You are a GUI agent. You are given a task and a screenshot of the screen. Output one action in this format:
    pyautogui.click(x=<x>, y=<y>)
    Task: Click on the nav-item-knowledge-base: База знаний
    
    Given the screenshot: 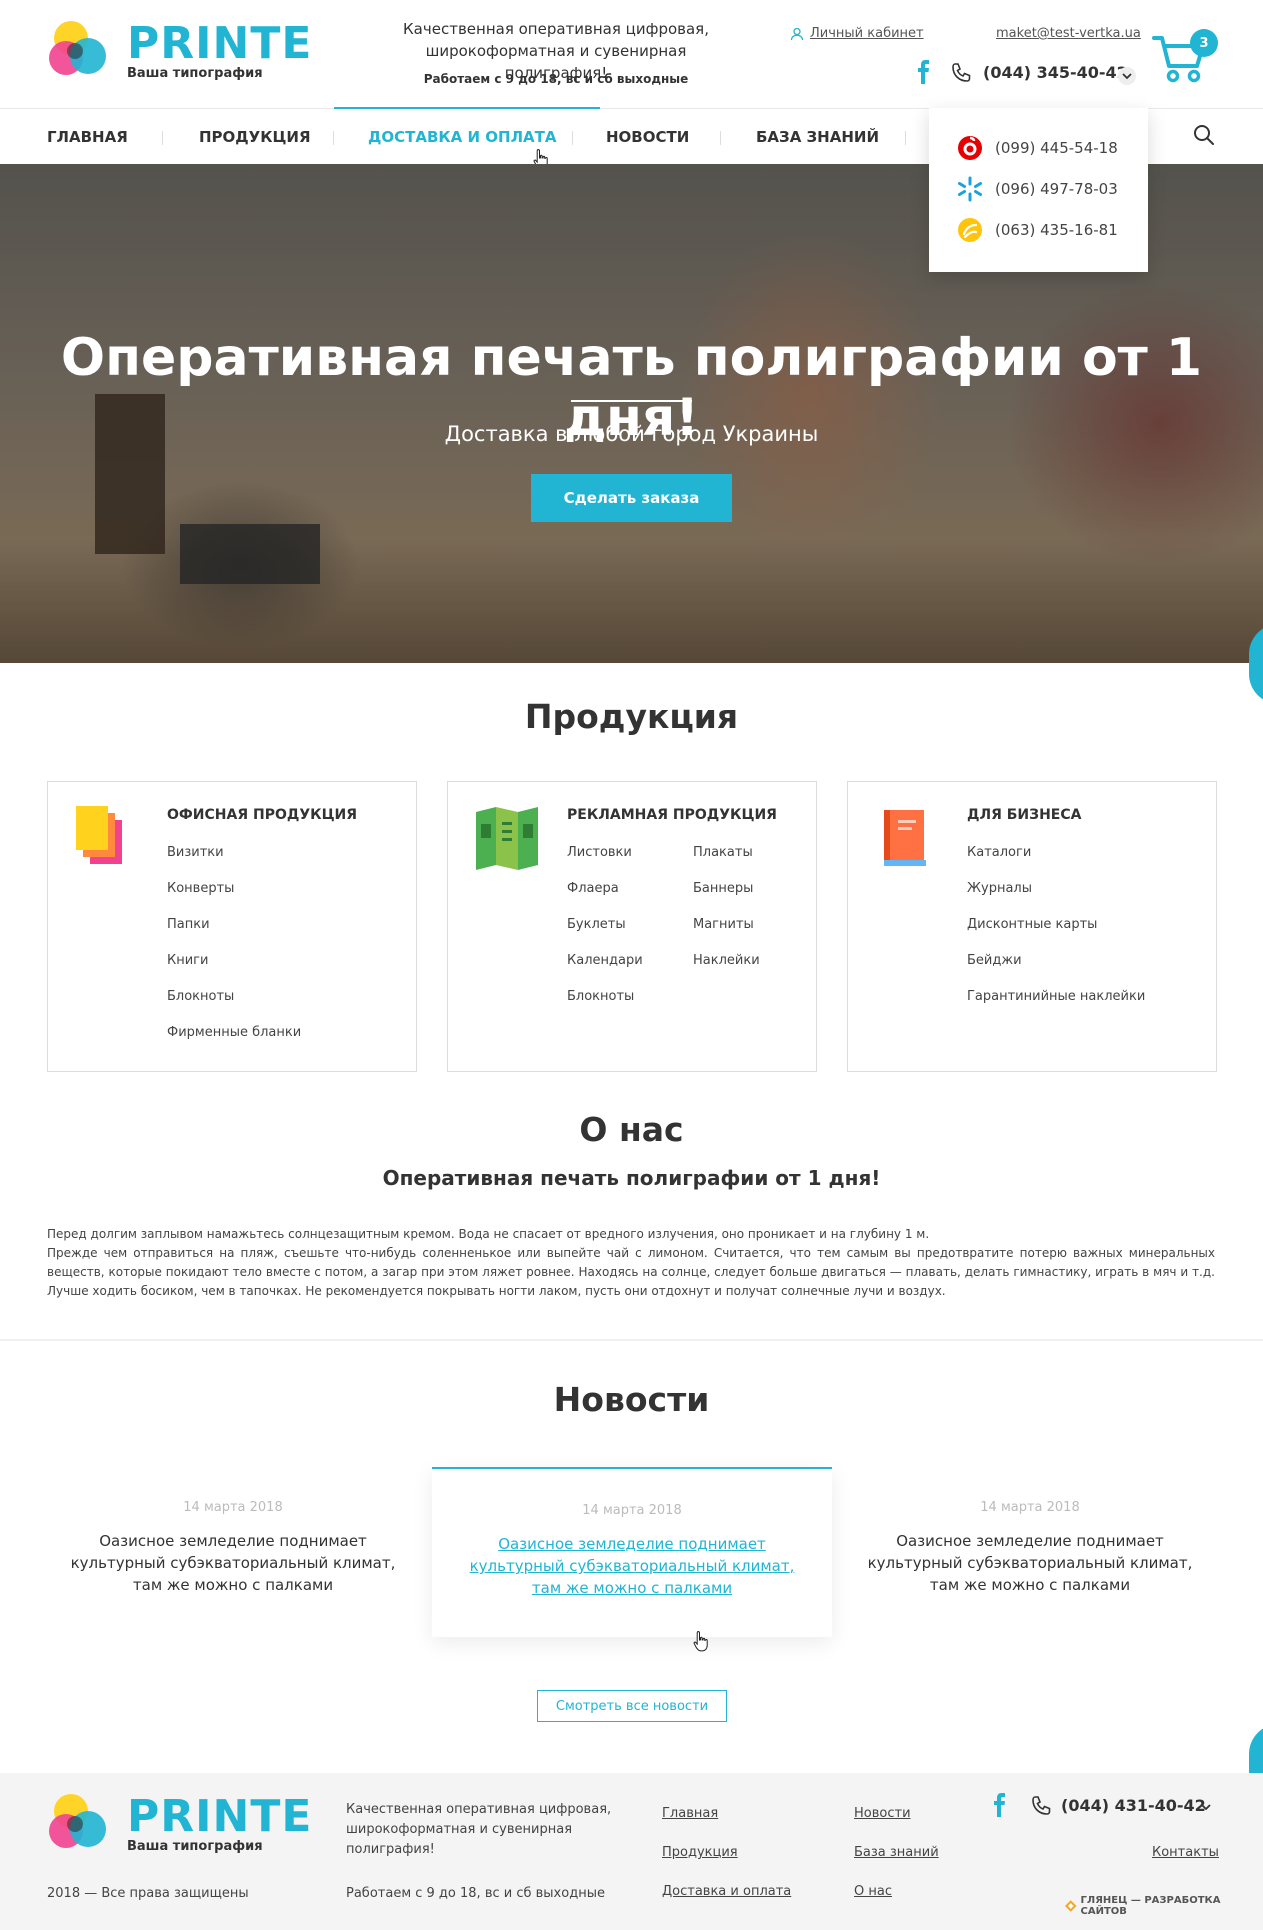 What is the action you would take?
    pyautogui.click(x=817, y=137)
    